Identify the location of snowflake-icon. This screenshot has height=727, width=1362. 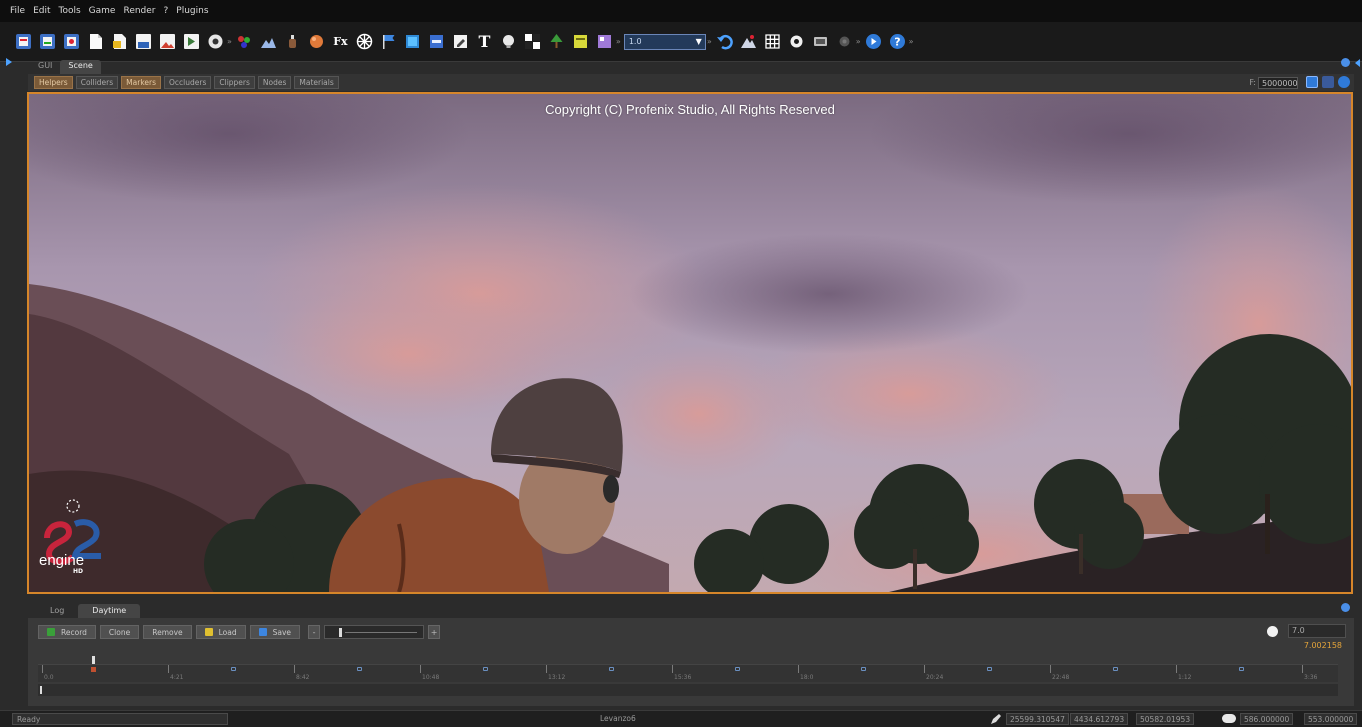
(364, 41).